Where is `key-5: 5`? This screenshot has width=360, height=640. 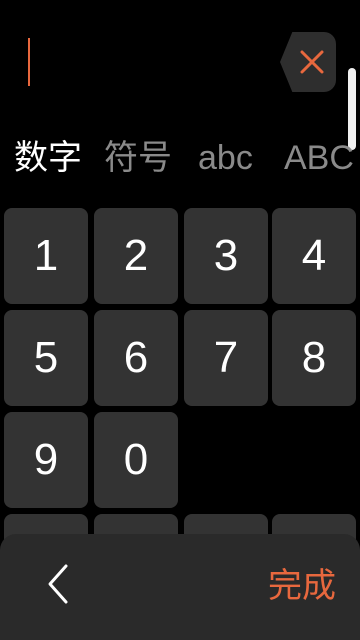
key-5: 5 is located at coordinates (46, 358).